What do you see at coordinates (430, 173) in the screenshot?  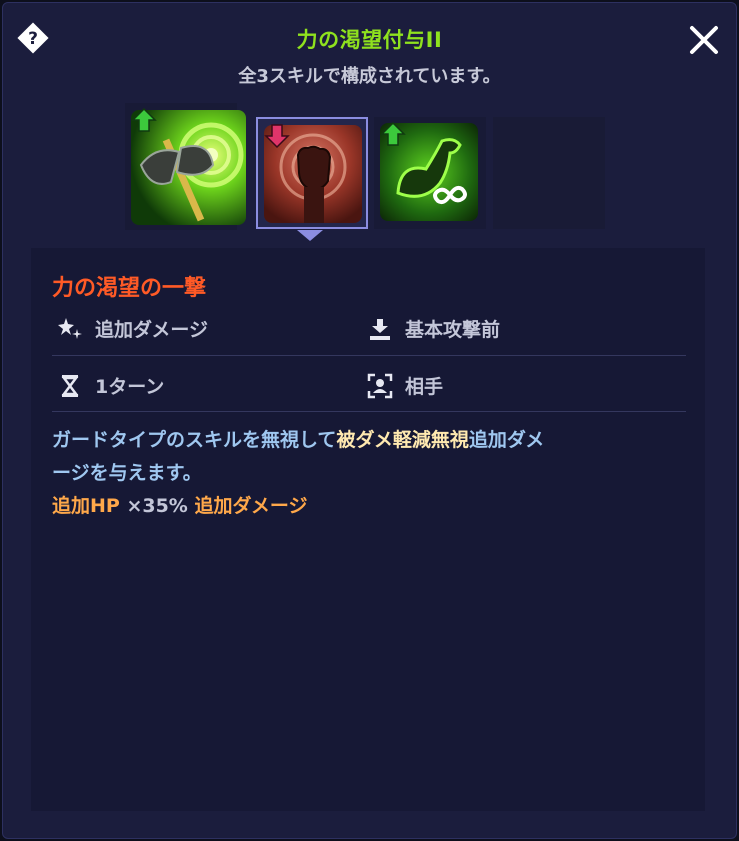 I see `skill-slot-arm` at bounding box center [430, 173].